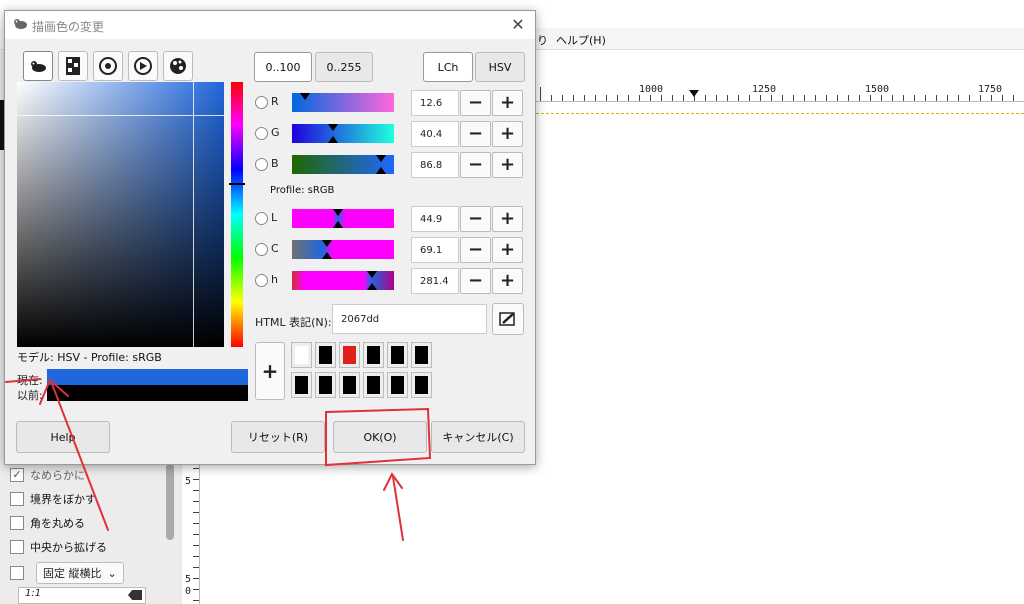 This screenshot has height=604, width=1024. Describe the element at coordinates (108, 66) in the screenshot. I see `wheel-selector-tab` at that location.